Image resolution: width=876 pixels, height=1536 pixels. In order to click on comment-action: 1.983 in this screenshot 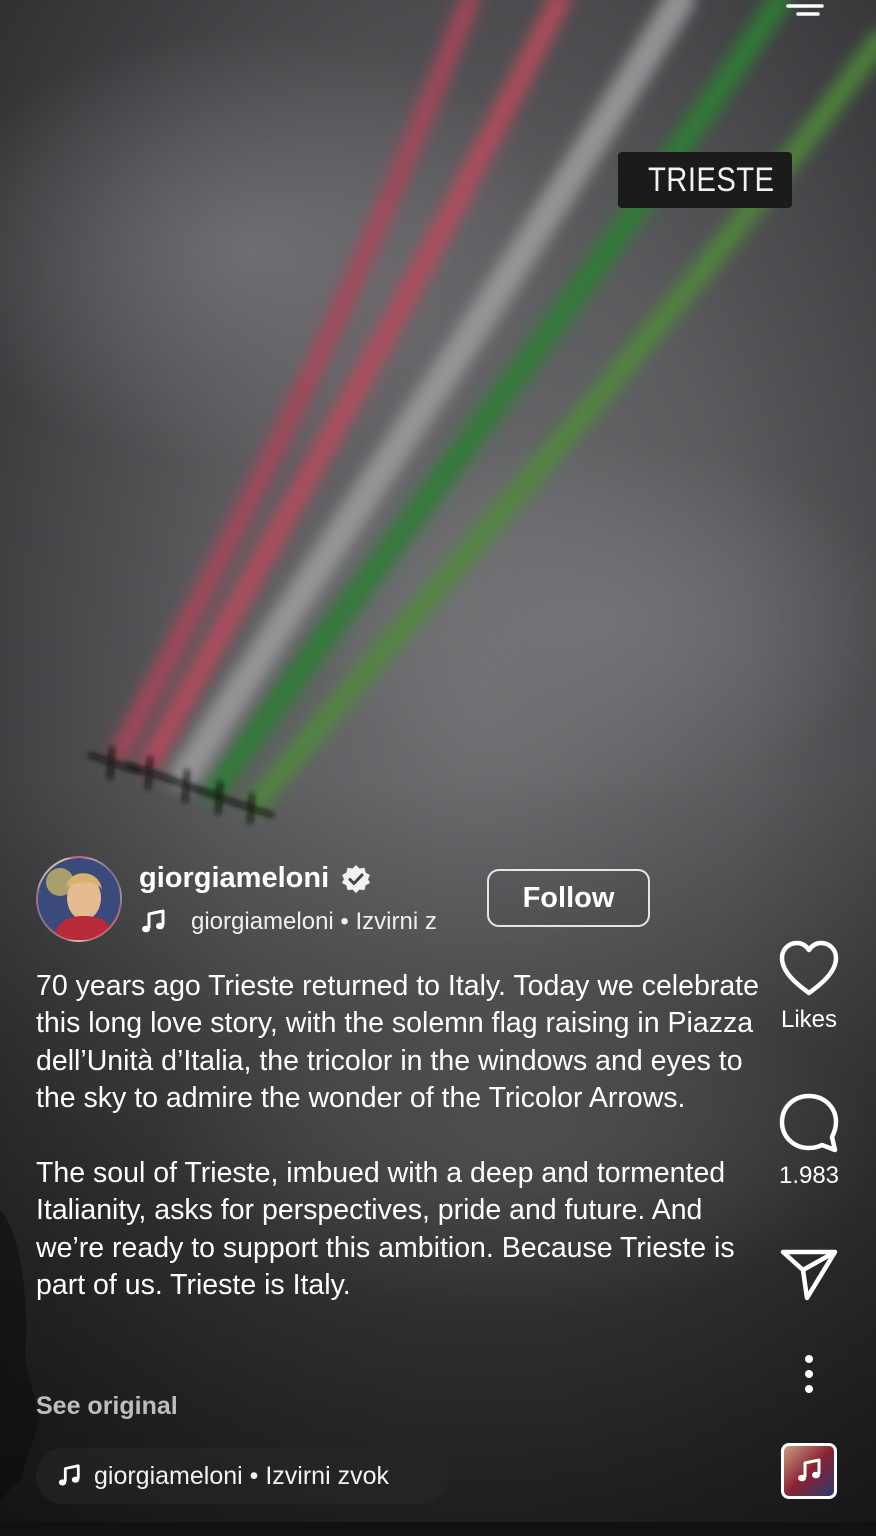, I will do `click(809, 1141)`.